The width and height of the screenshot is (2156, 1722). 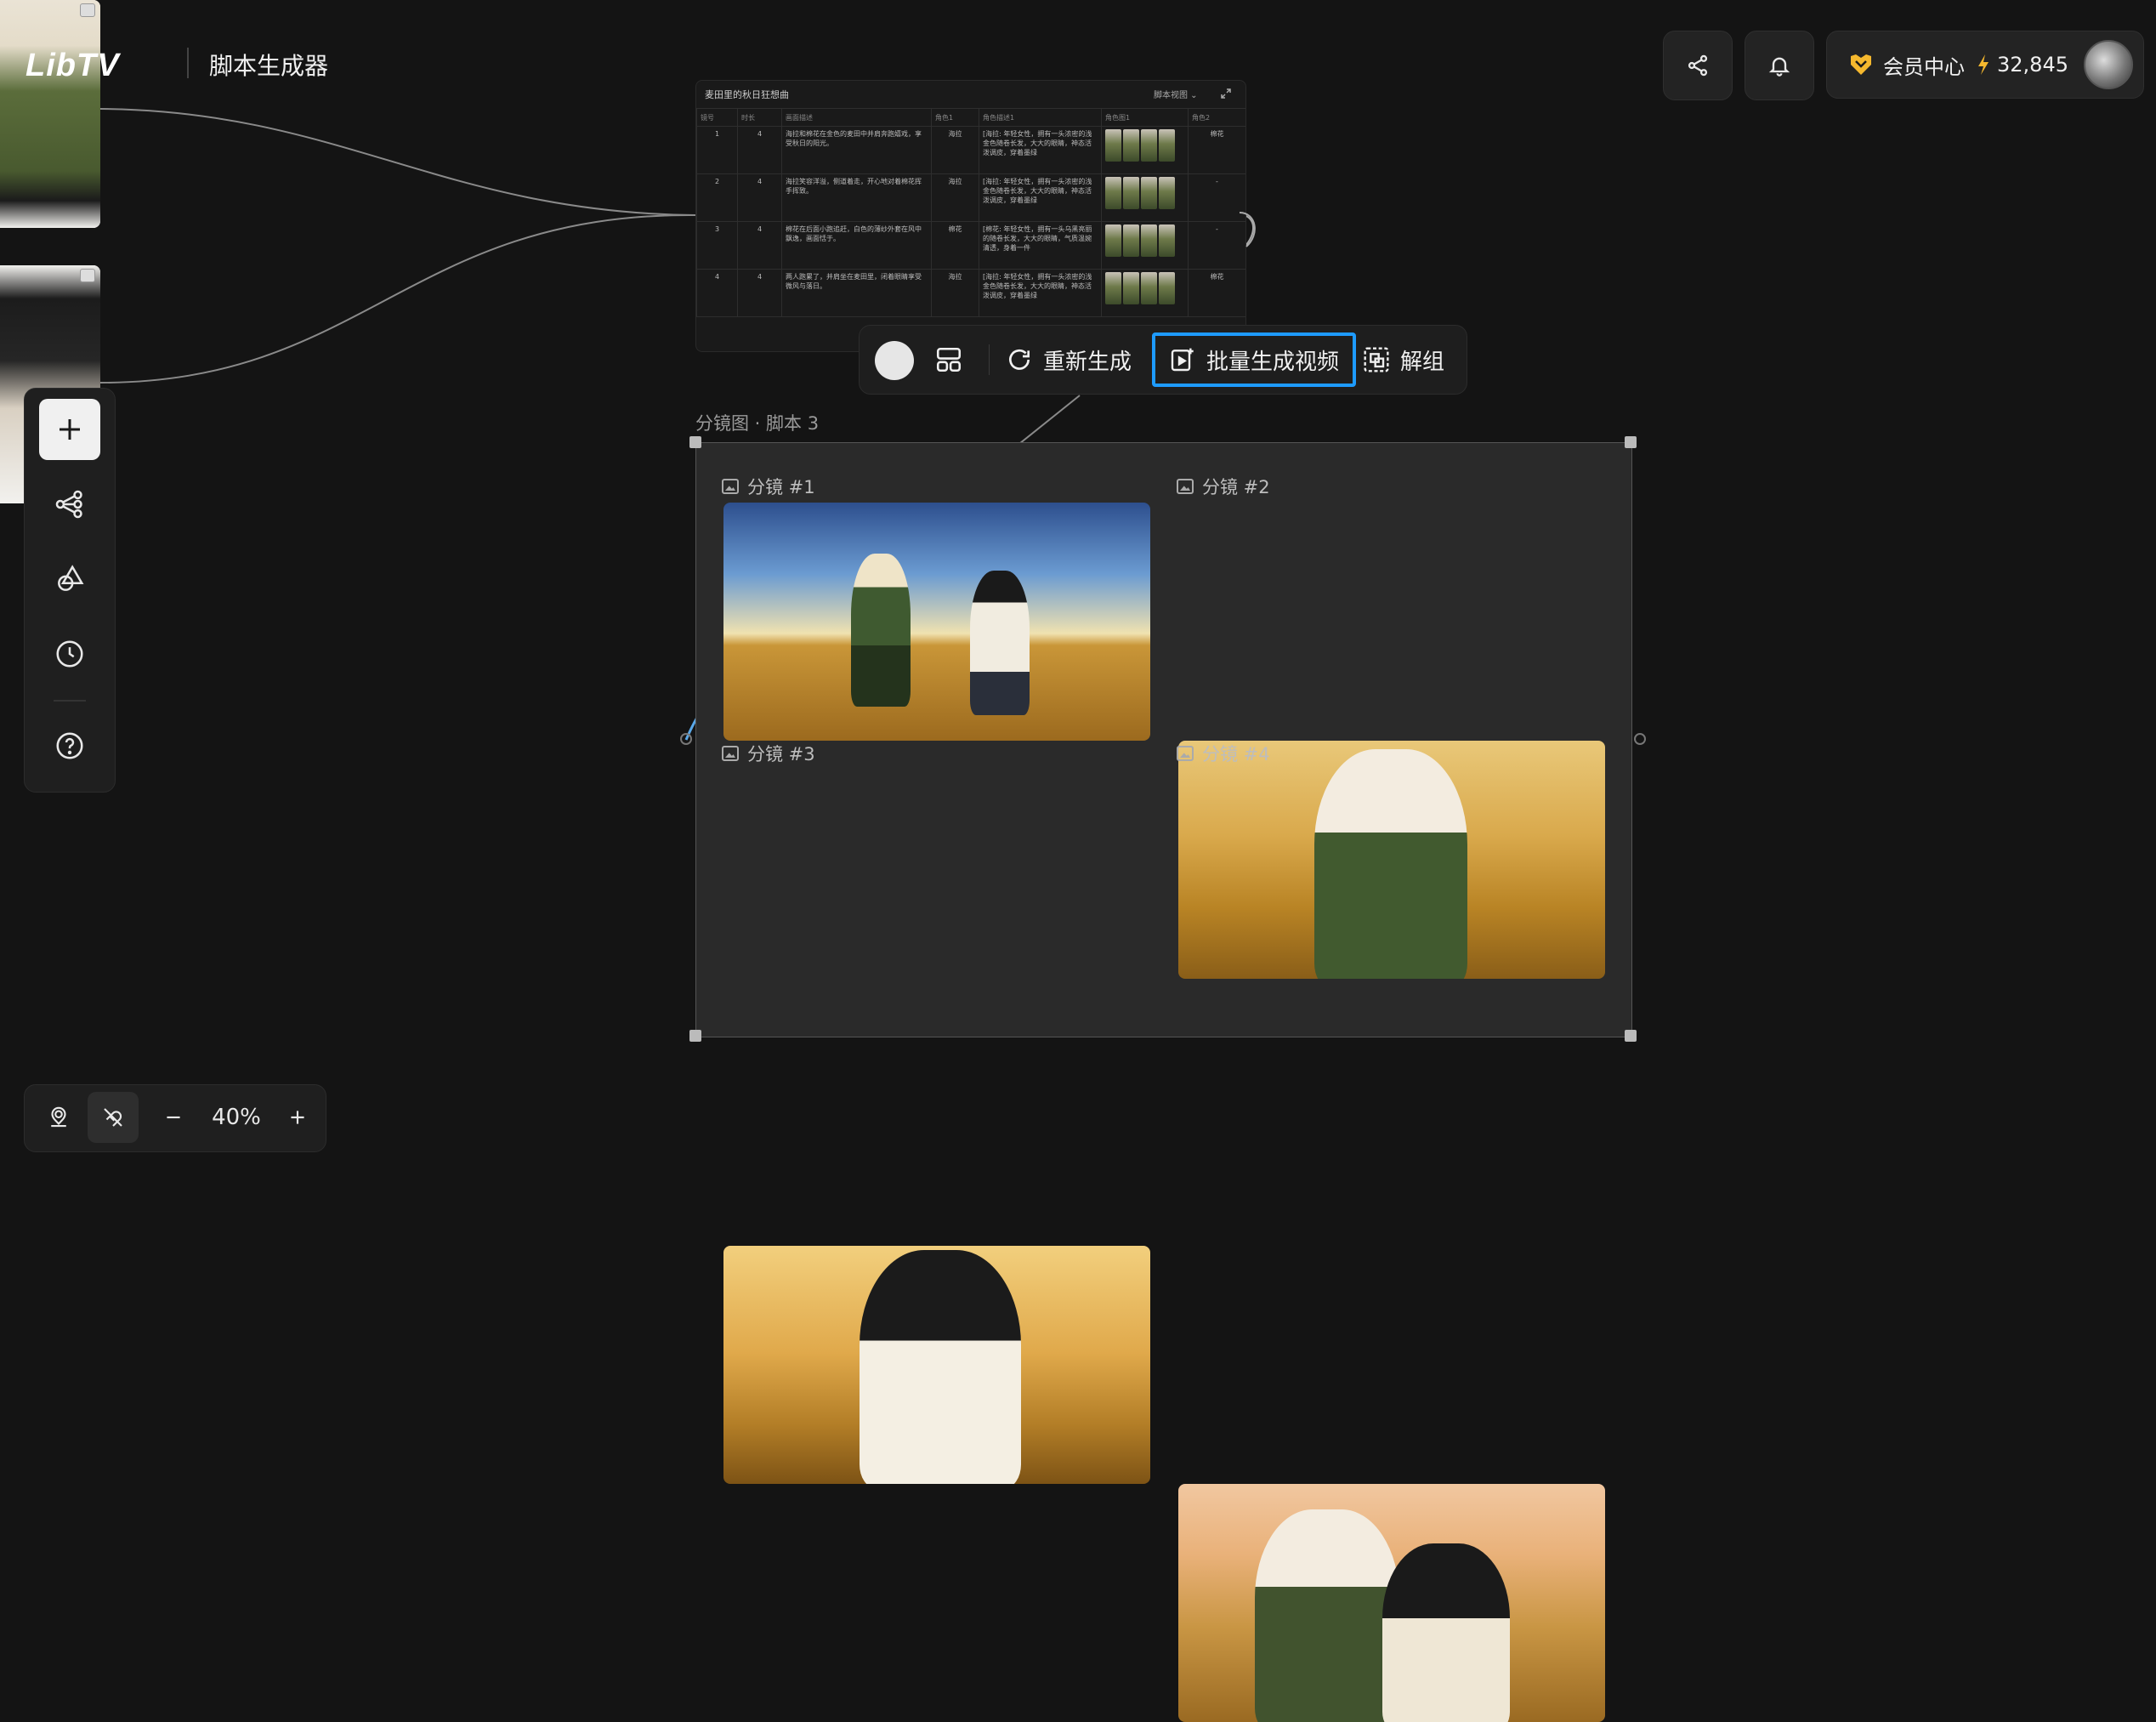 What do you see at coordinates (758, 423) in the screenshot?
I see `storyboard-label: 分镜图 · 脚本 3` at bounding box center [758, 423].